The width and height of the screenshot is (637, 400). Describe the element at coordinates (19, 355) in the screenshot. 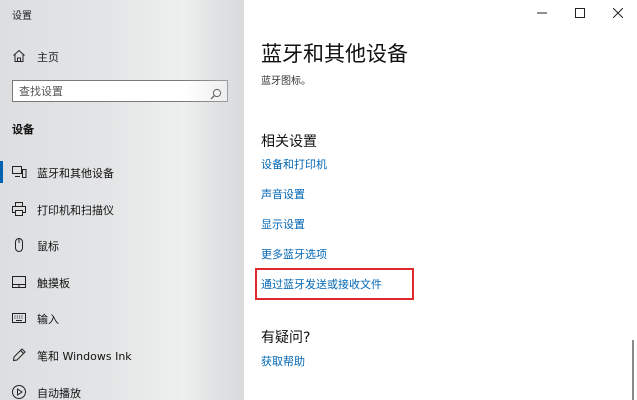

I see `pen-icon` at that location.